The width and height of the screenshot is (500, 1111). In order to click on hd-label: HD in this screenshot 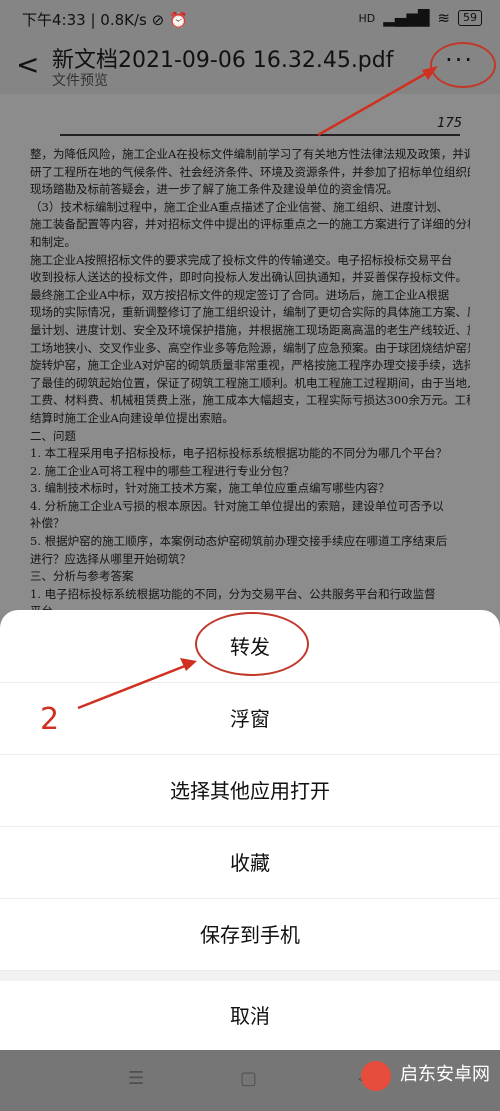, I will do `click(367, 18)`.